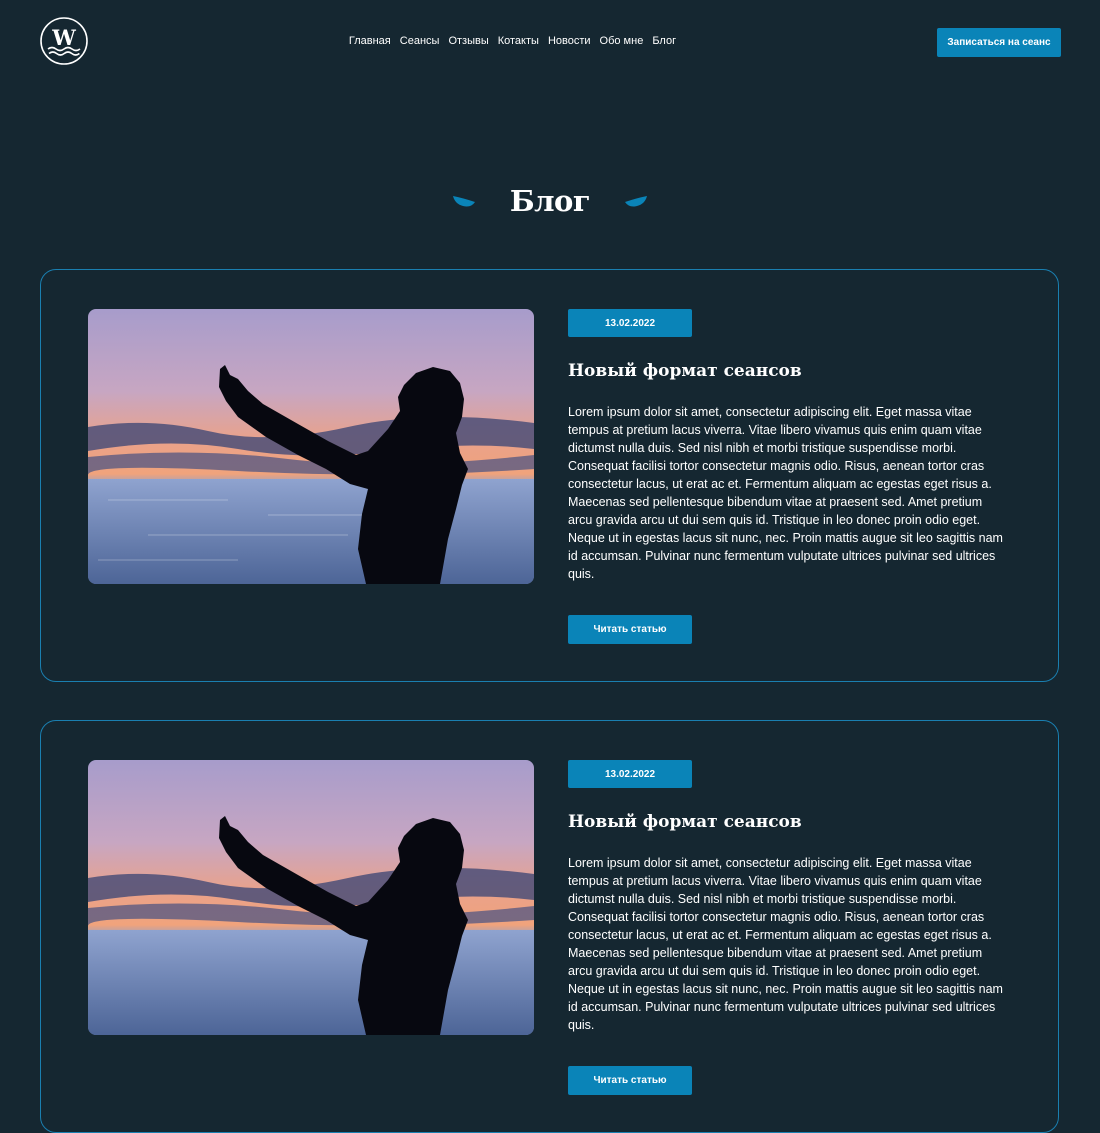 The width and height of the screenshot is (1100, 1133). Describe the element at coordinates (999, 42) in the screenshot. I see `book-session-button: Записаться на сеанс` at that location.